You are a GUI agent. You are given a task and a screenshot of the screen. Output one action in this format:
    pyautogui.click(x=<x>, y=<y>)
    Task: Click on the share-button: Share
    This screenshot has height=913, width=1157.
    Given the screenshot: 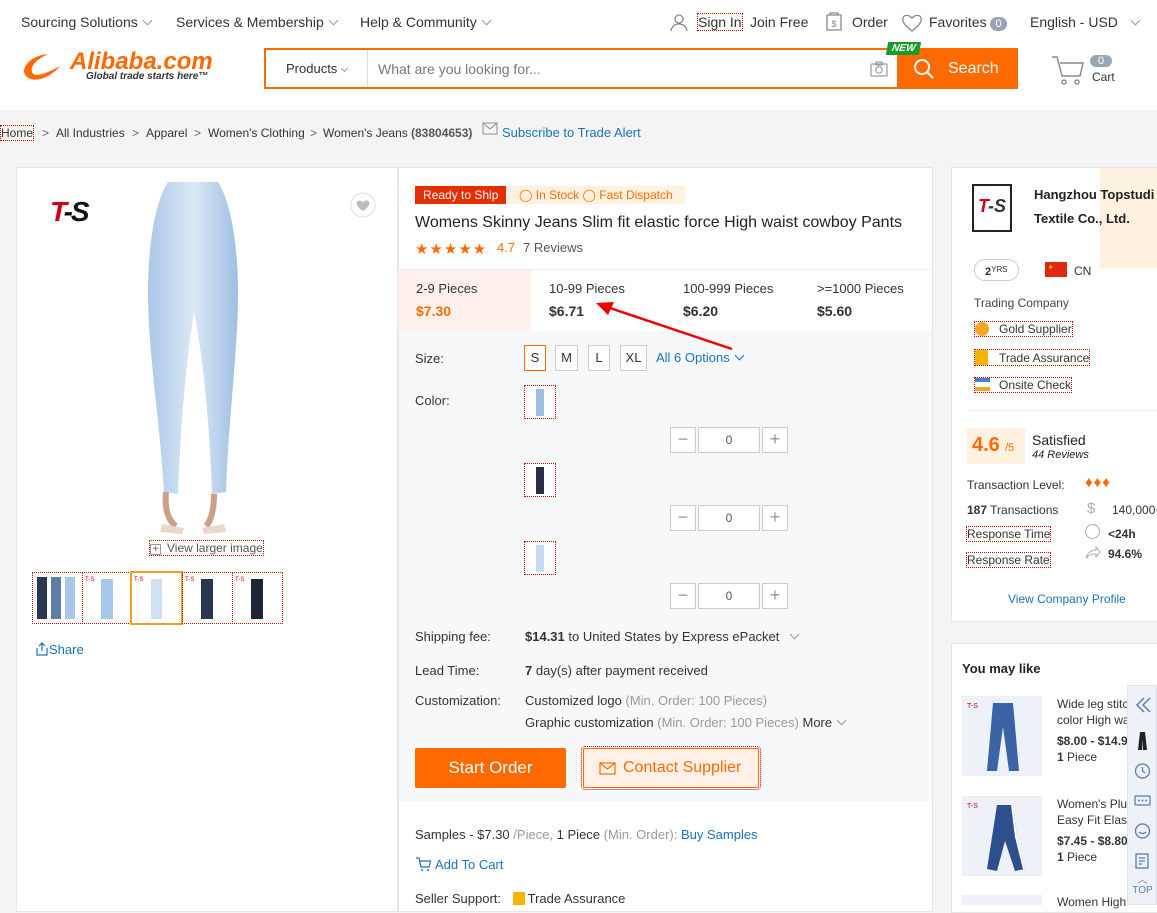 What is the action you would take?
    pyautogui.click(x=59, y=649)
    